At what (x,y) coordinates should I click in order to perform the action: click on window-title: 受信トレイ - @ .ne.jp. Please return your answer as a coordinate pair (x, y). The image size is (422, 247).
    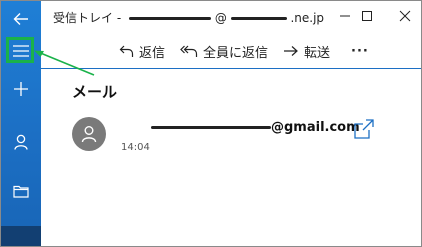
    Looking at the image, I should click on (188, 17).